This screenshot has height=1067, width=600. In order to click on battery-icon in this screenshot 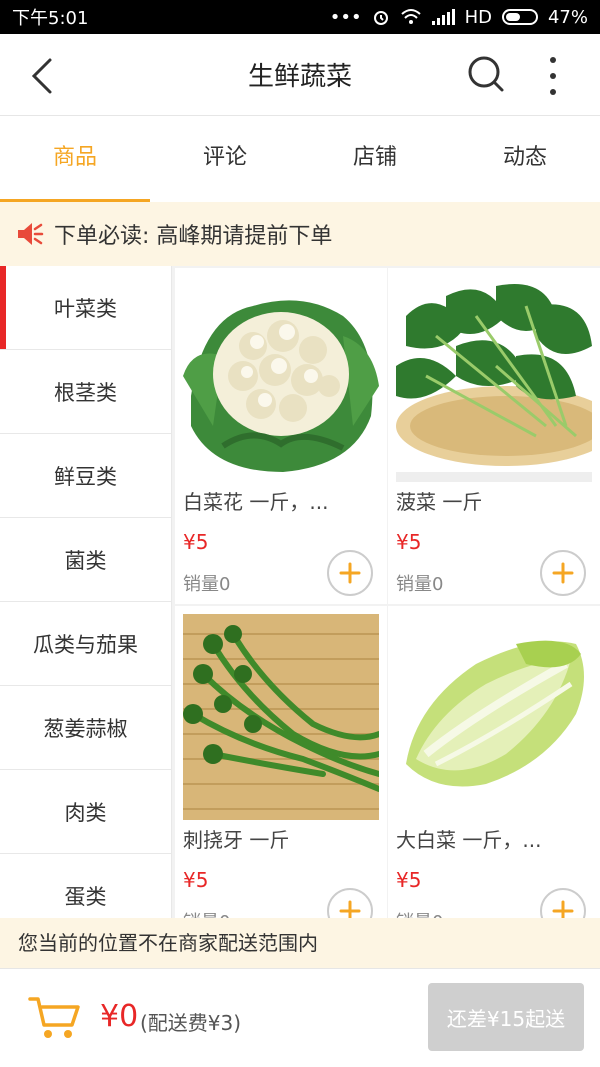, I will do `click(519, 17)`.